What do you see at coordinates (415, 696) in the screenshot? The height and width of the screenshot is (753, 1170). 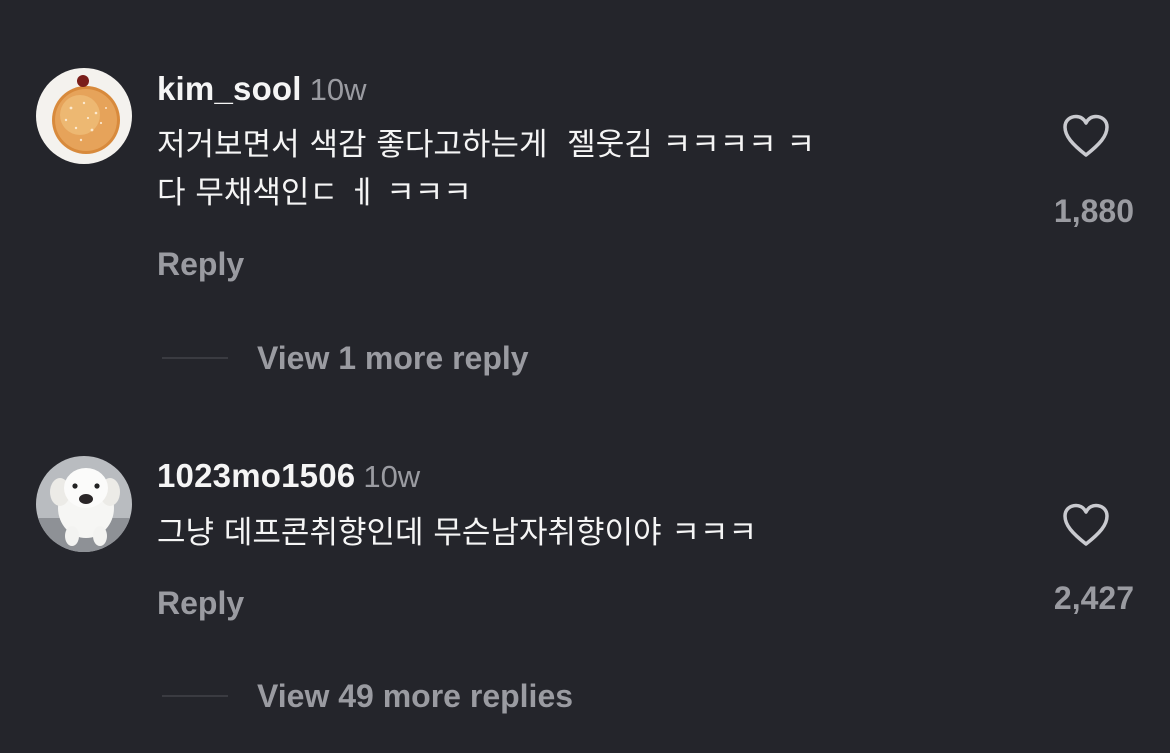 I see `view-more-label: View 49 more replies` at bounding box center [415, 696].